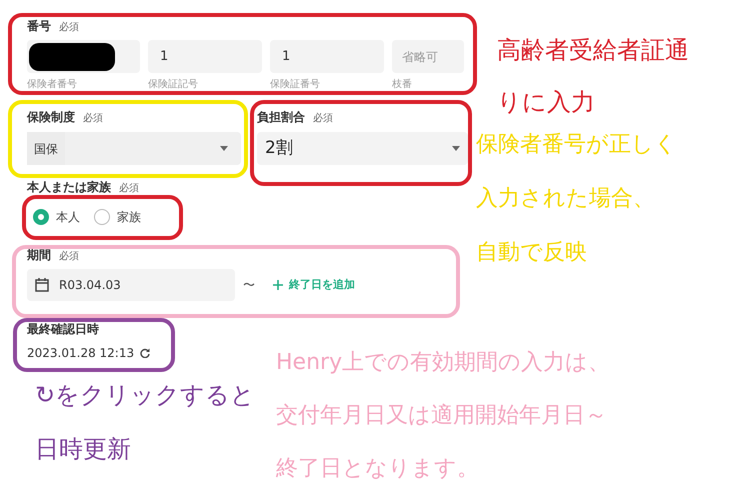 The width and height of the screenshot is (756, 503). I want to click on field-caption: 保険者番号, so click(52, 85).